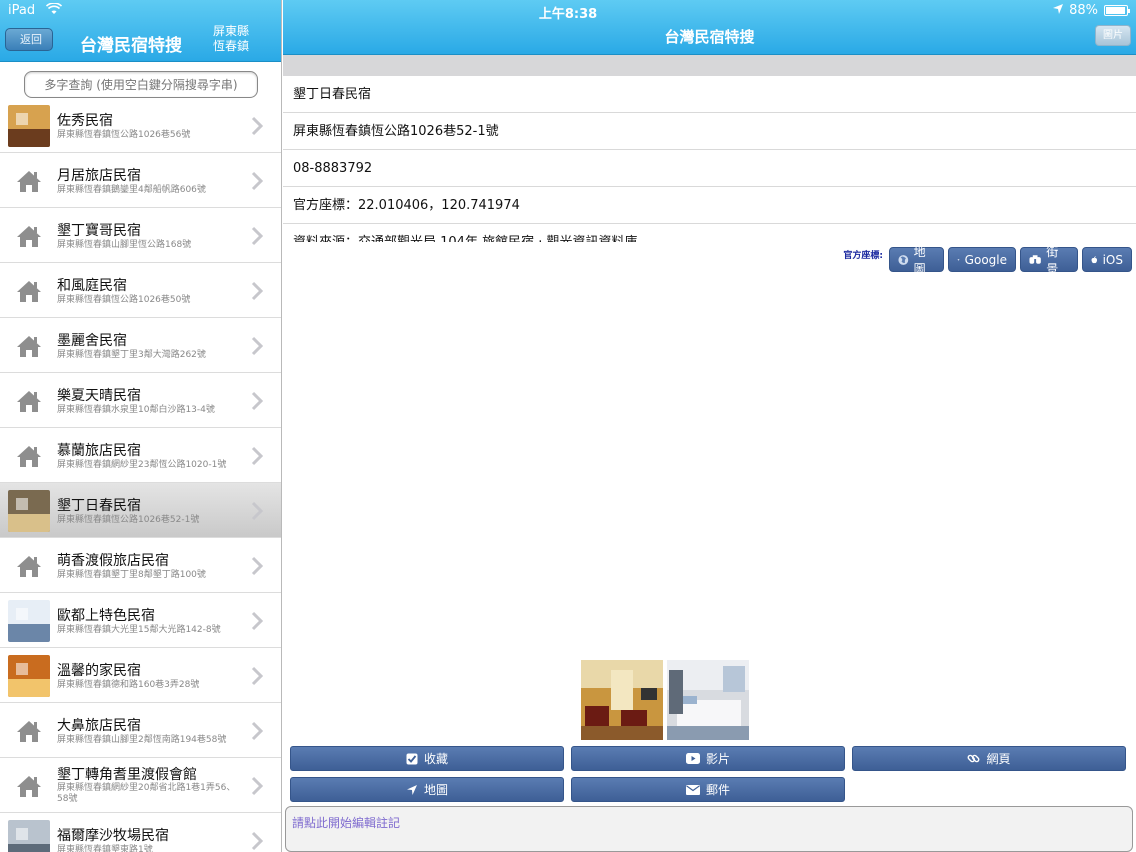  Describe the element at coordinates (1058, 10) in the screenshot. I see `location-arrow-icon` at that location.